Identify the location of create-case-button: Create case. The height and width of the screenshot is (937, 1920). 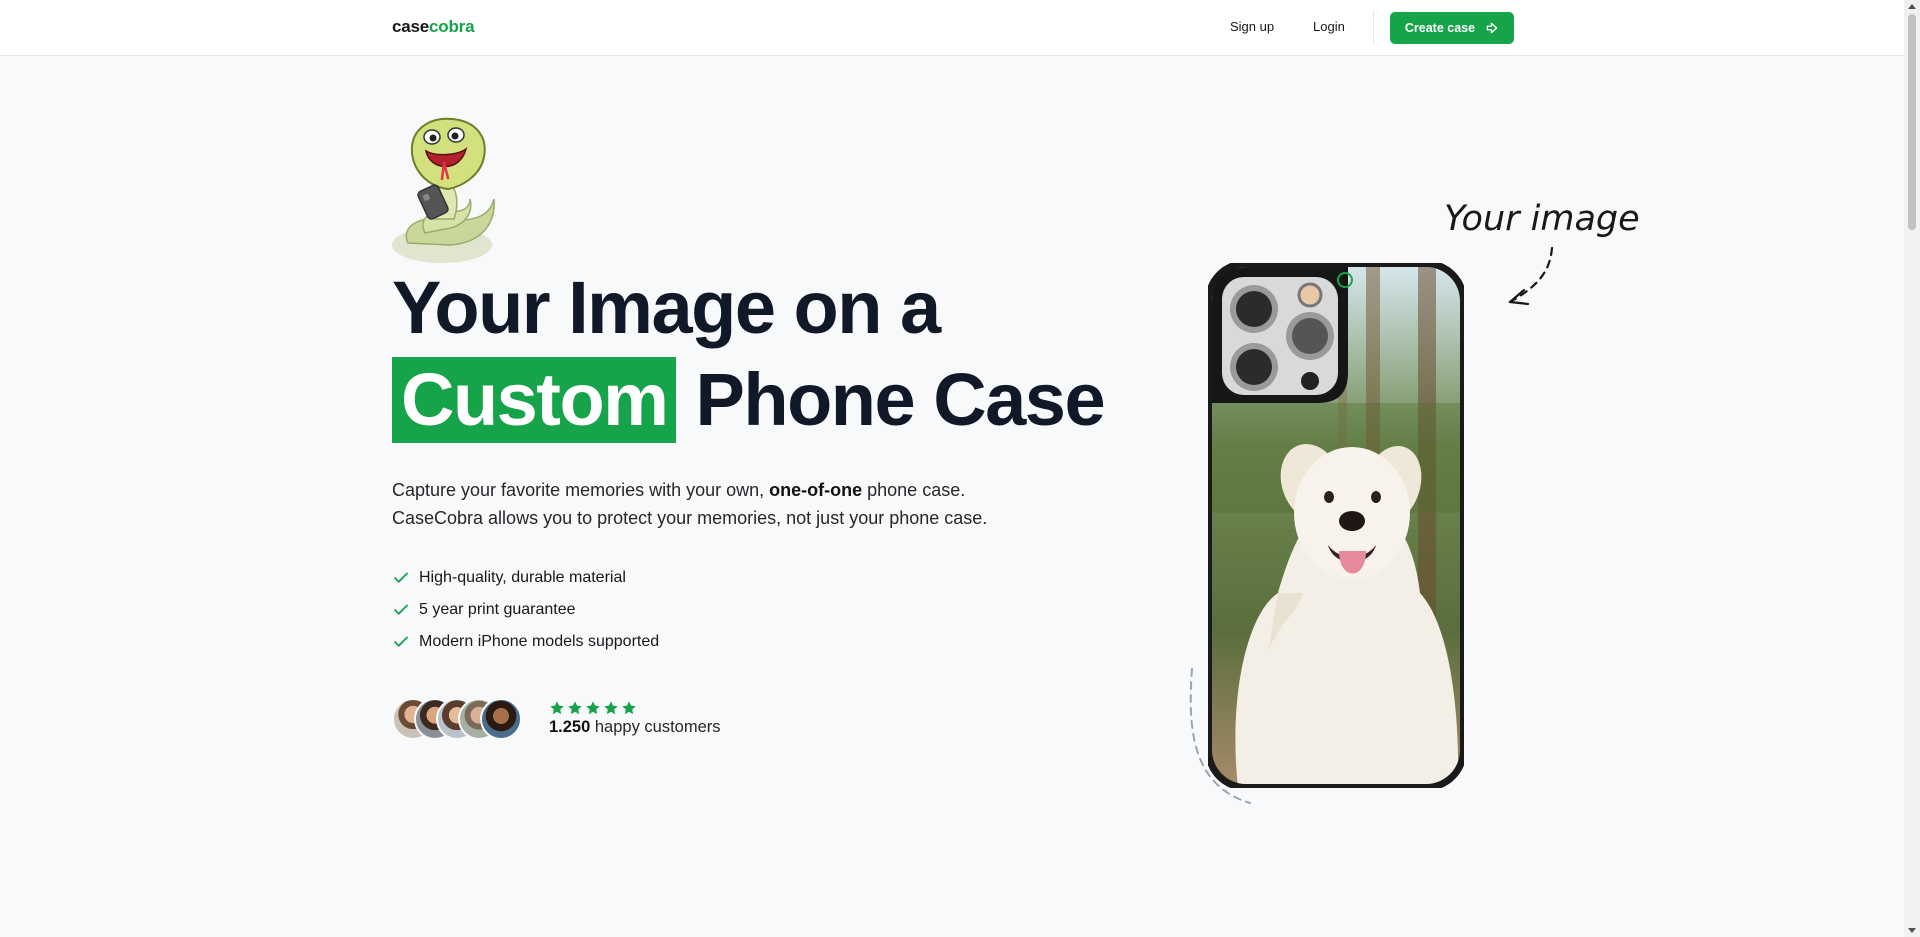
(1452, 28).